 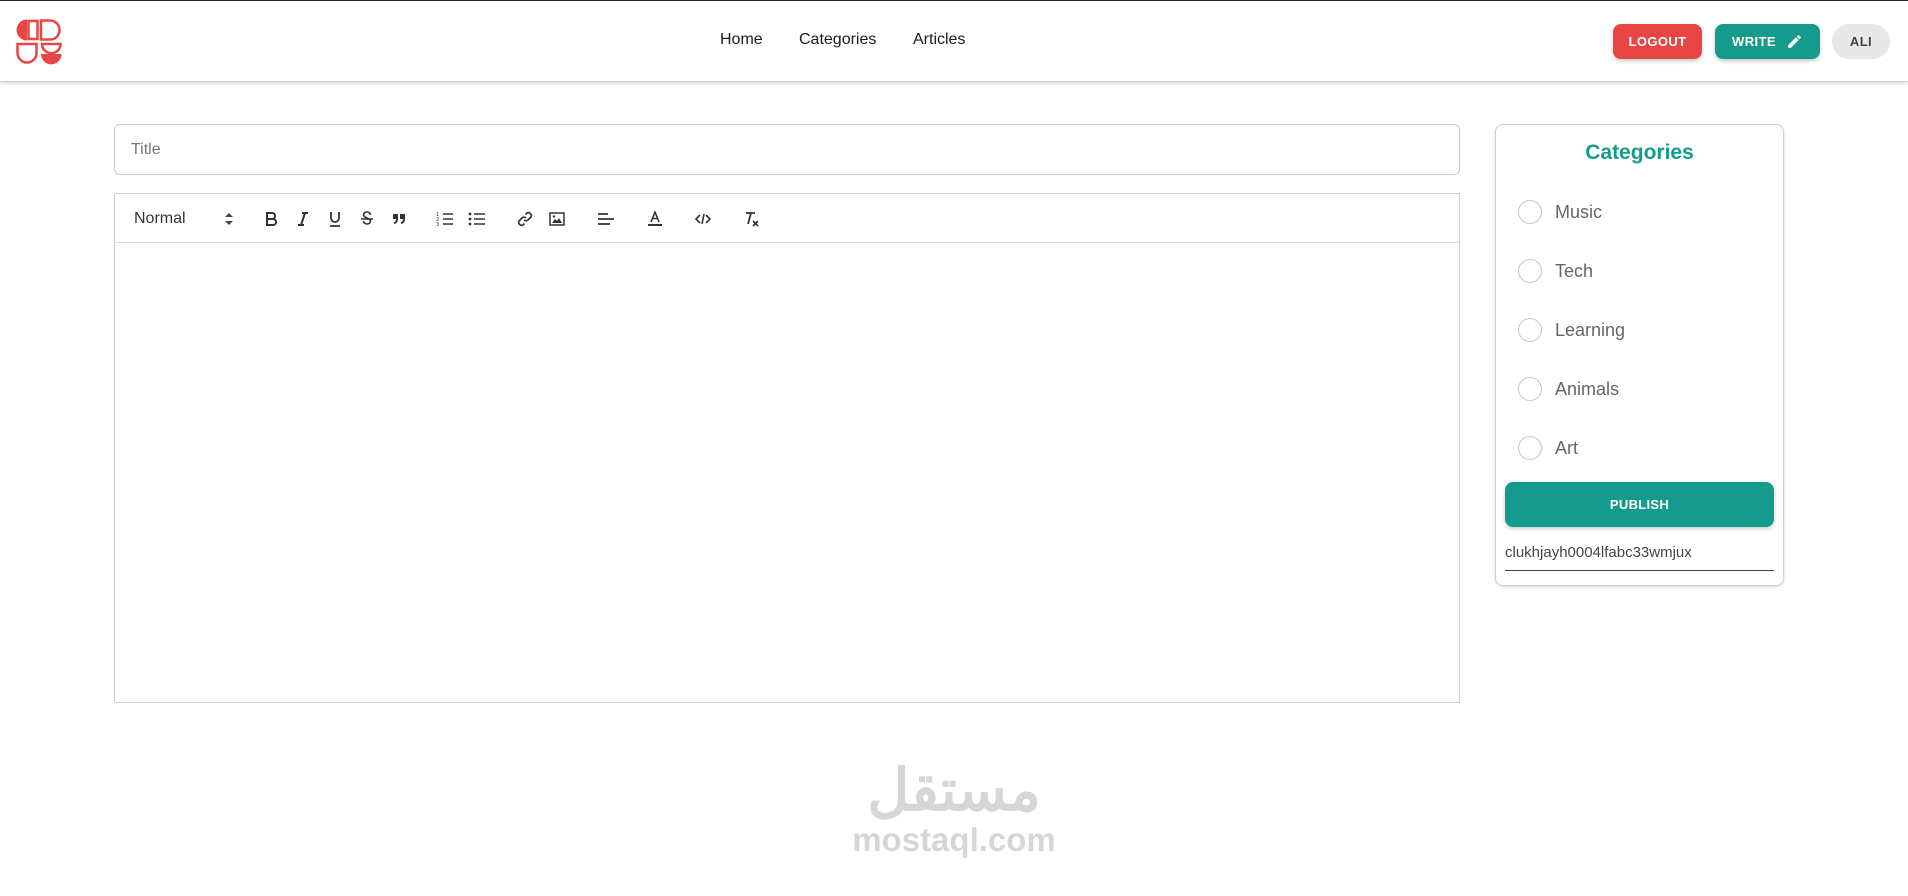 I want to click on blockquote-icon, so click(x=399, y=219).